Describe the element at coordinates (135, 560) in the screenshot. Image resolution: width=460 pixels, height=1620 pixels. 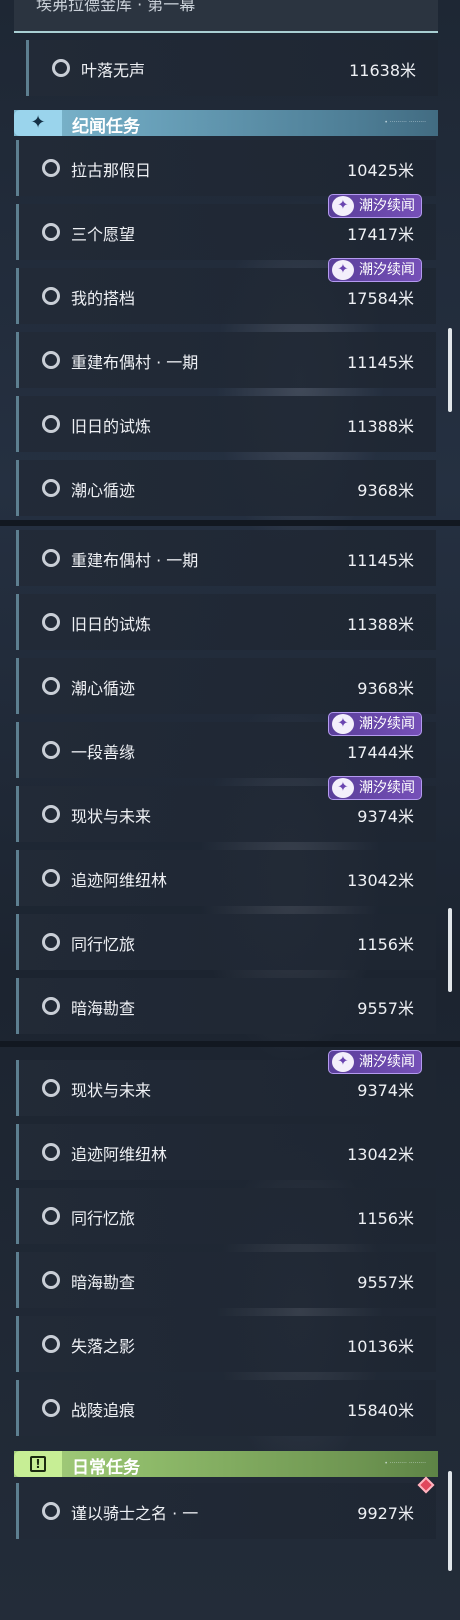
I see `quest-name: 重建布偶村 · 一期` at that location.